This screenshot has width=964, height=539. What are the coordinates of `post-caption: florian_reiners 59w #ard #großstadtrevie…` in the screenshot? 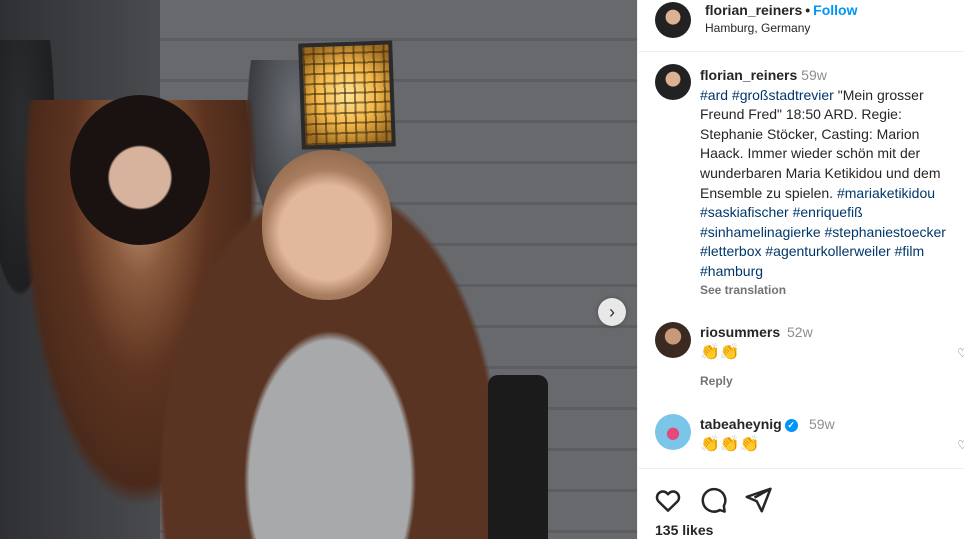 It's located at (832, 174).